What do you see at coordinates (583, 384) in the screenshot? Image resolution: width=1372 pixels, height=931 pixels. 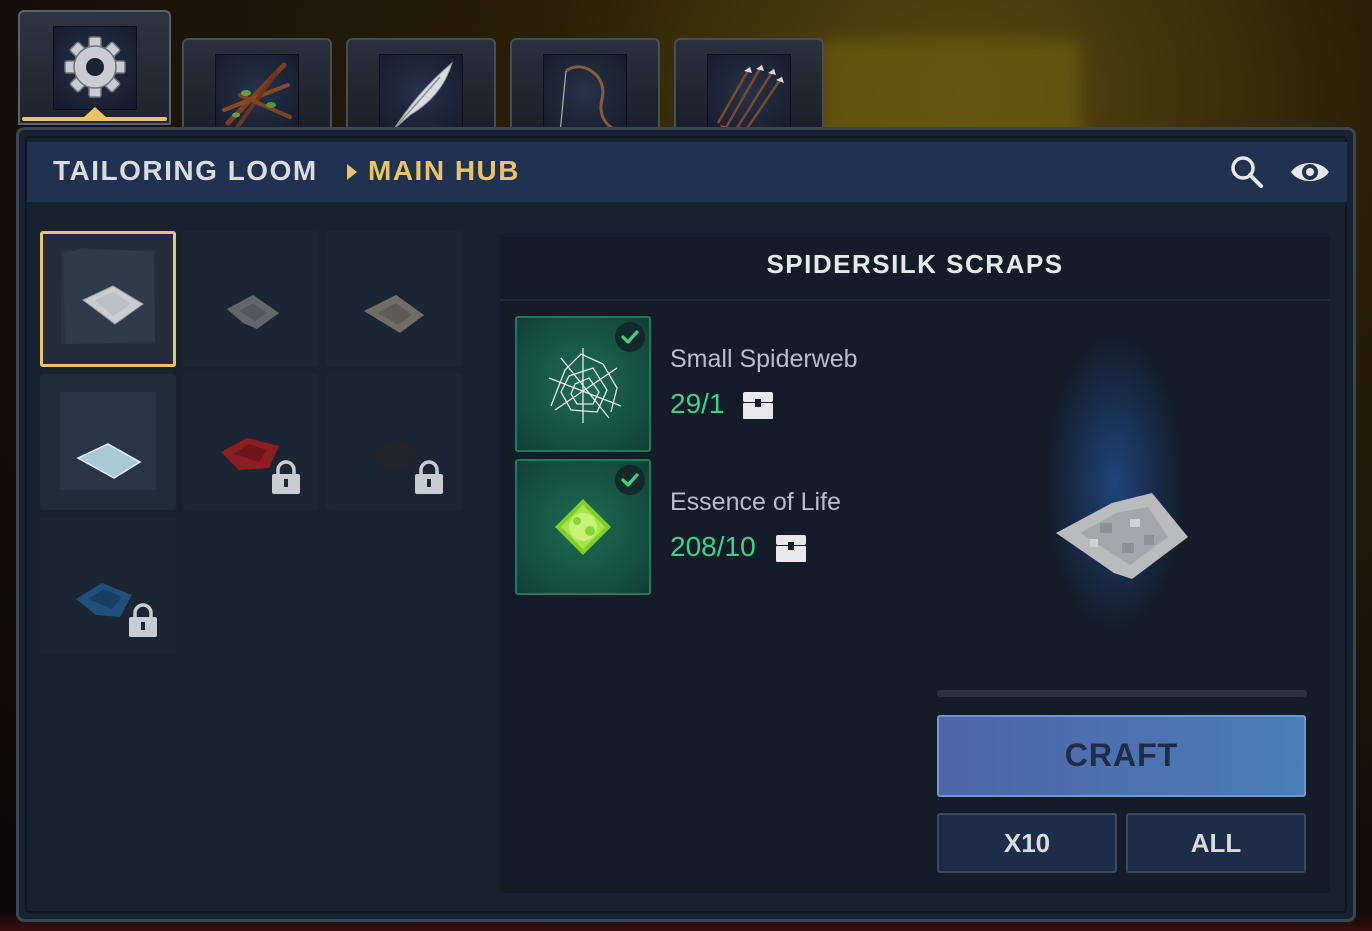 I see `ingredient-slot-spiderweb` at bounding box center [583, 384].